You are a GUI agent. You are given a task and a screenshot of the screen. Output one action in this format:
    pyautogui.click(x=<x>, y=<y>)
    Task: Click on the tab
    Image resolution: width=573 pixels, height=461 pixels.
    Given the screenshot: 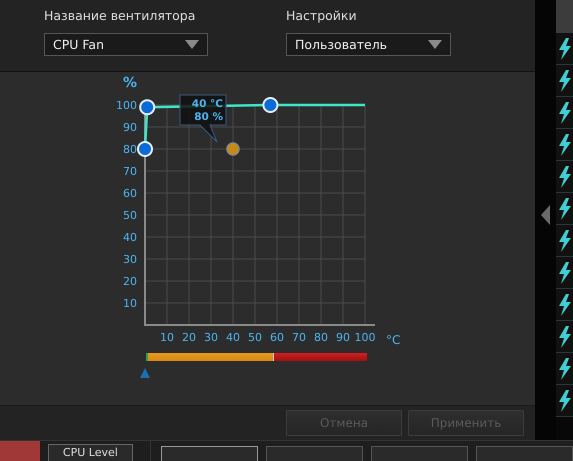 What is the action you would take?
    pyautogui.click(x=209, y=453)
    